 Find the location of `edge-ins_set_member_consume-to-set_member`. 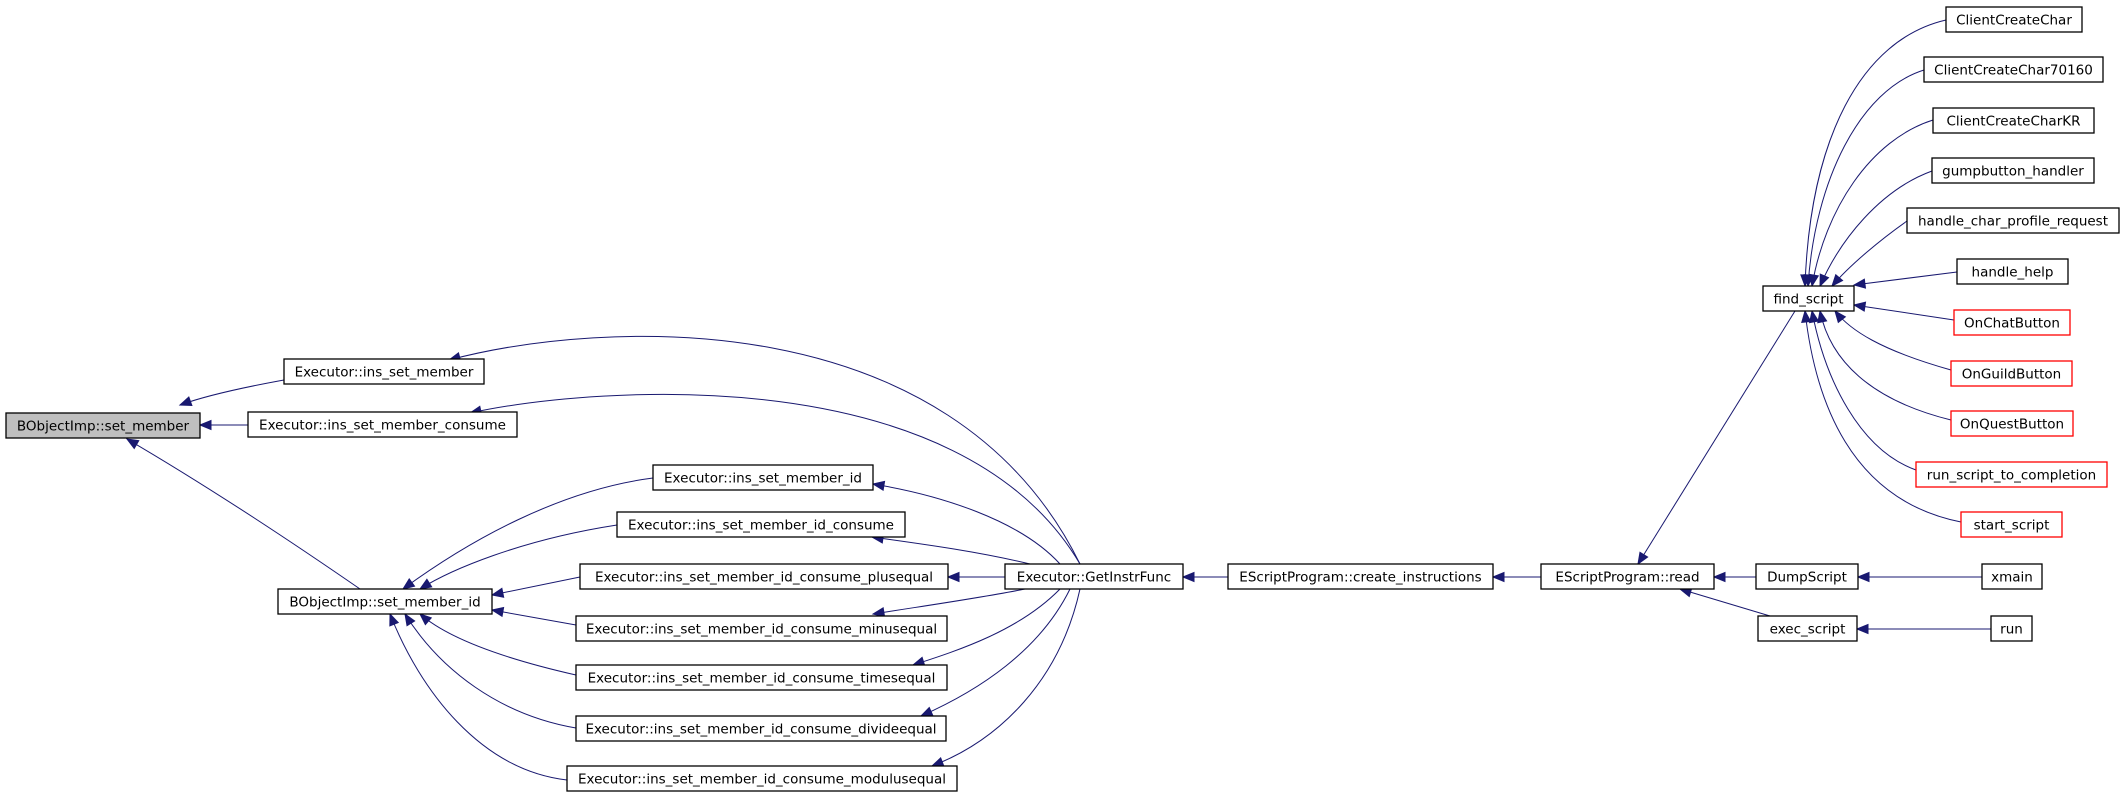

edge-ins_set_member_consume-to-set_member is located at coordinates (223, 425).